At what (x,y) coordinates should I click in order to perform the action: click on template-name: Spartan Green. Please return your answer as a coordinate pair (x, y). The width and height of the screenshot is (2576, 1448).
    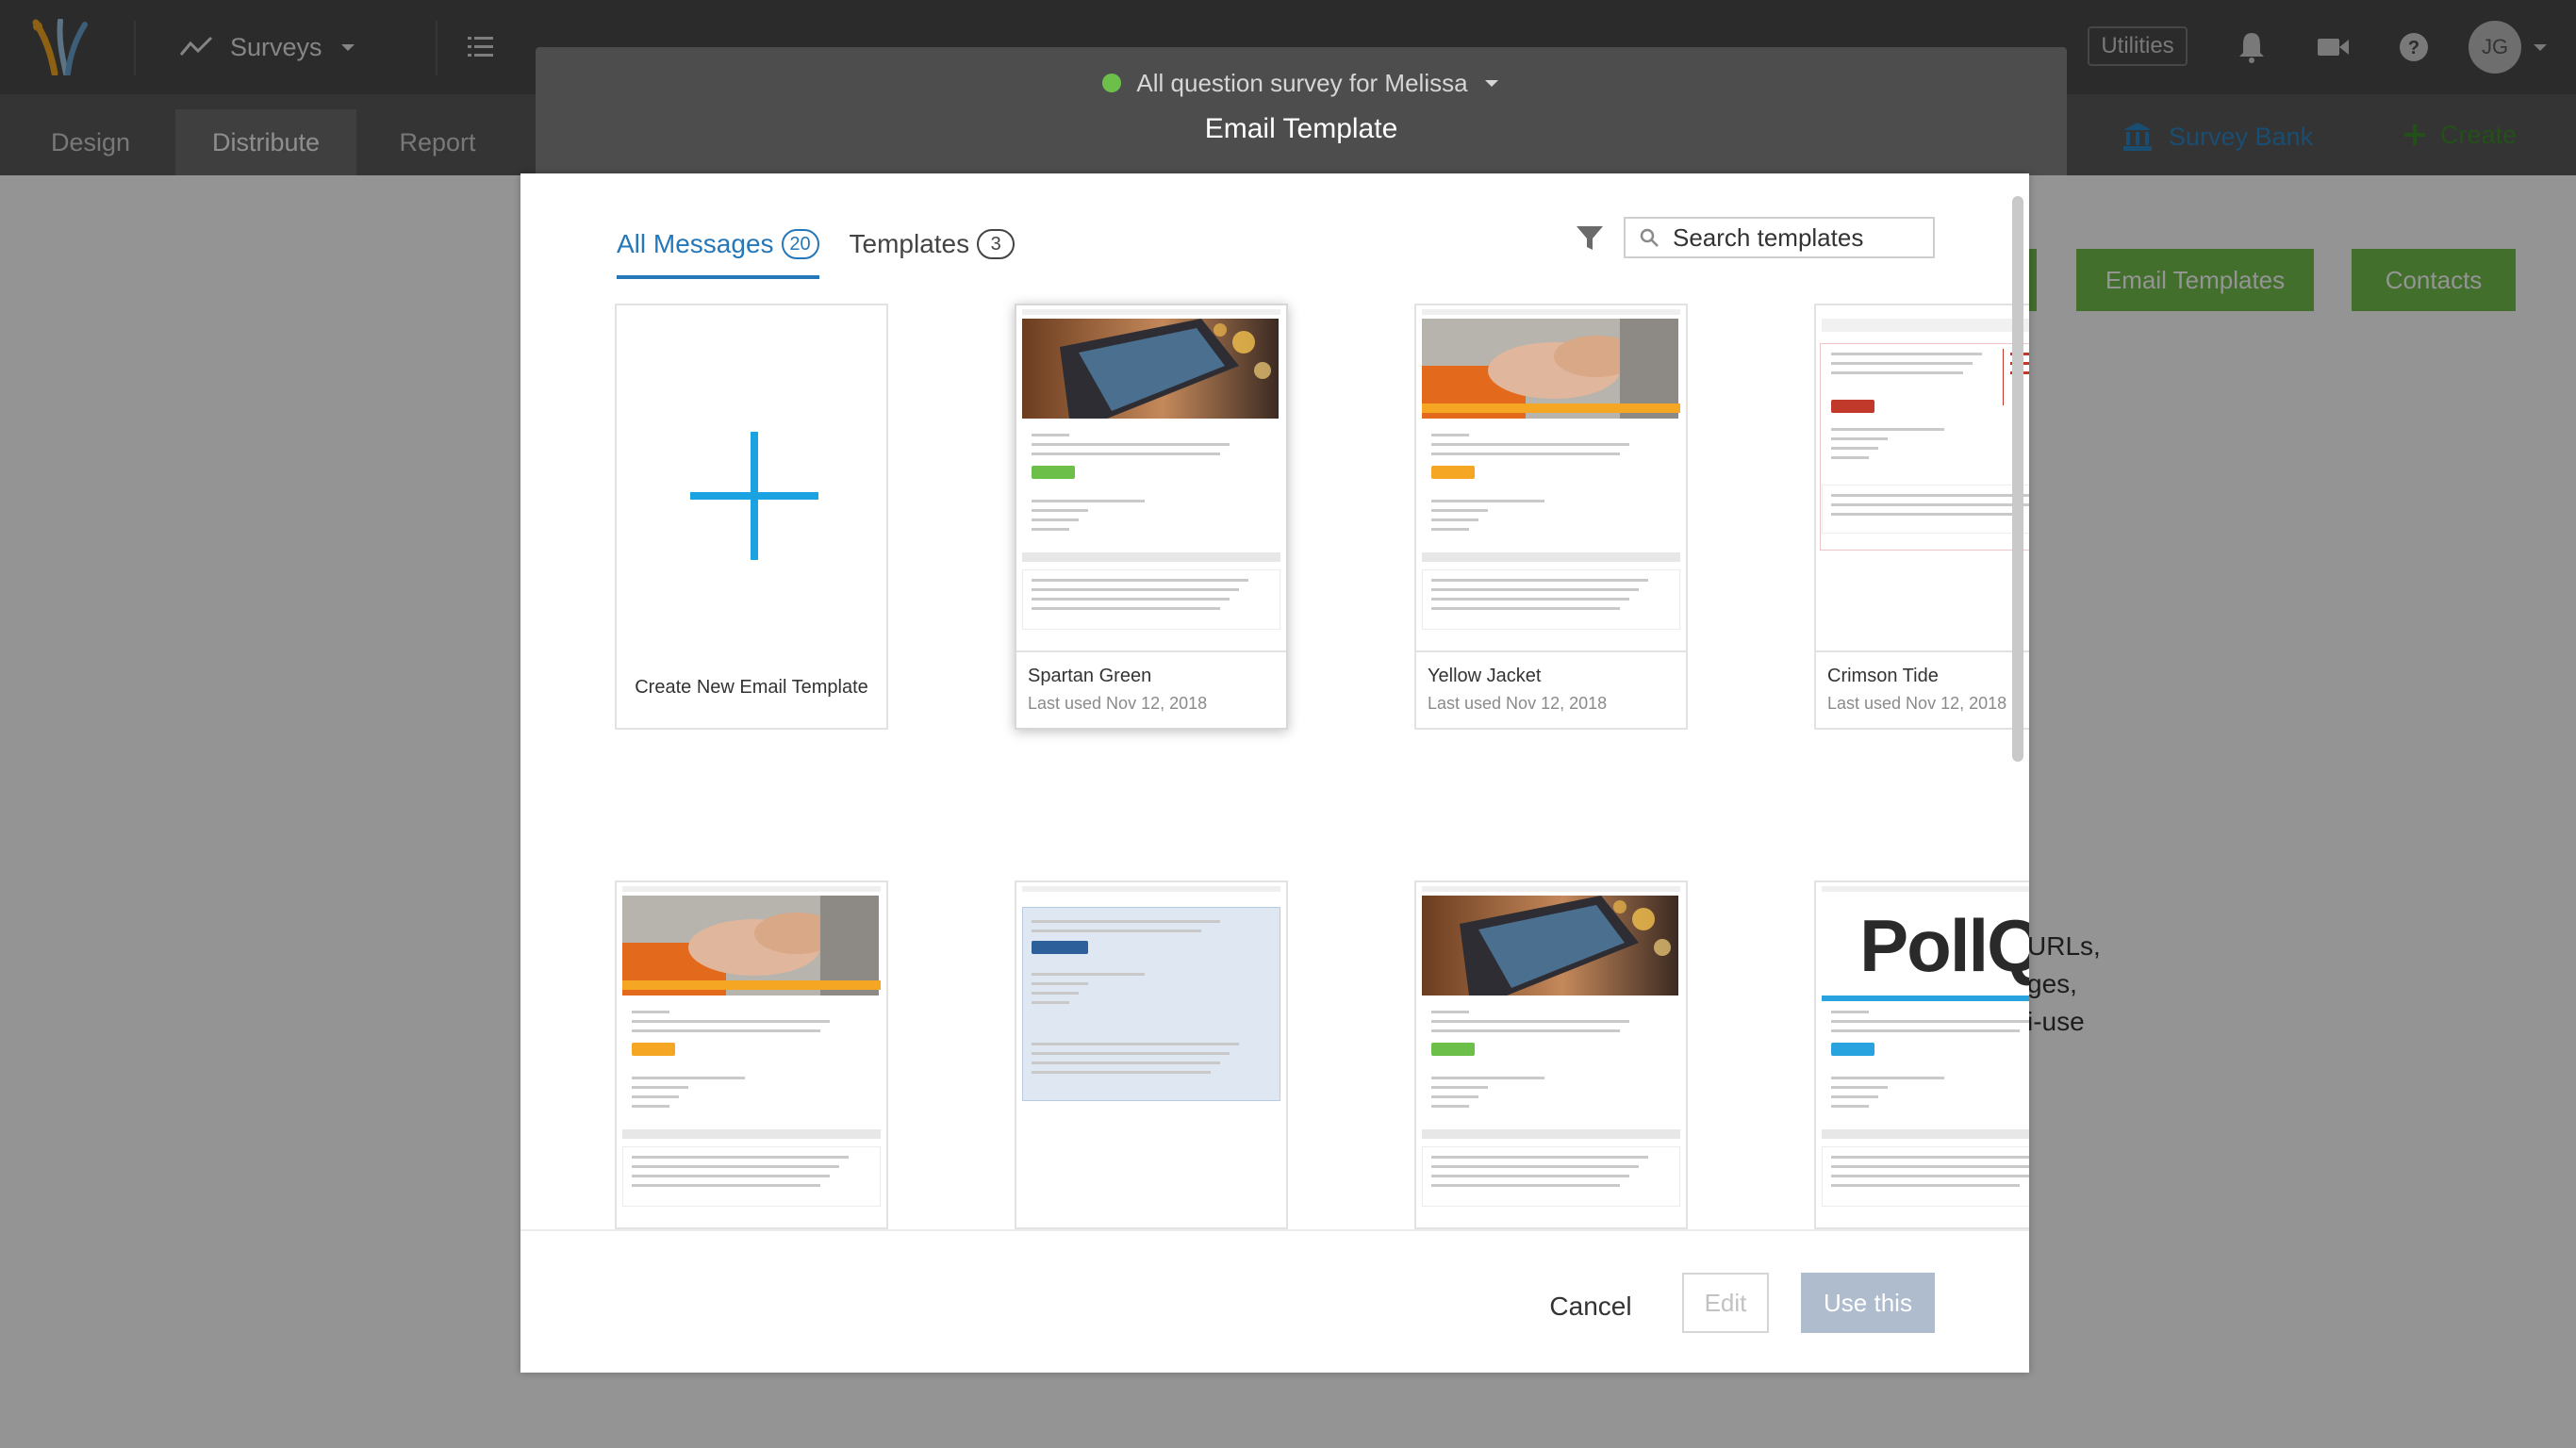
    Looking at the image, I should click on (1090, 676).